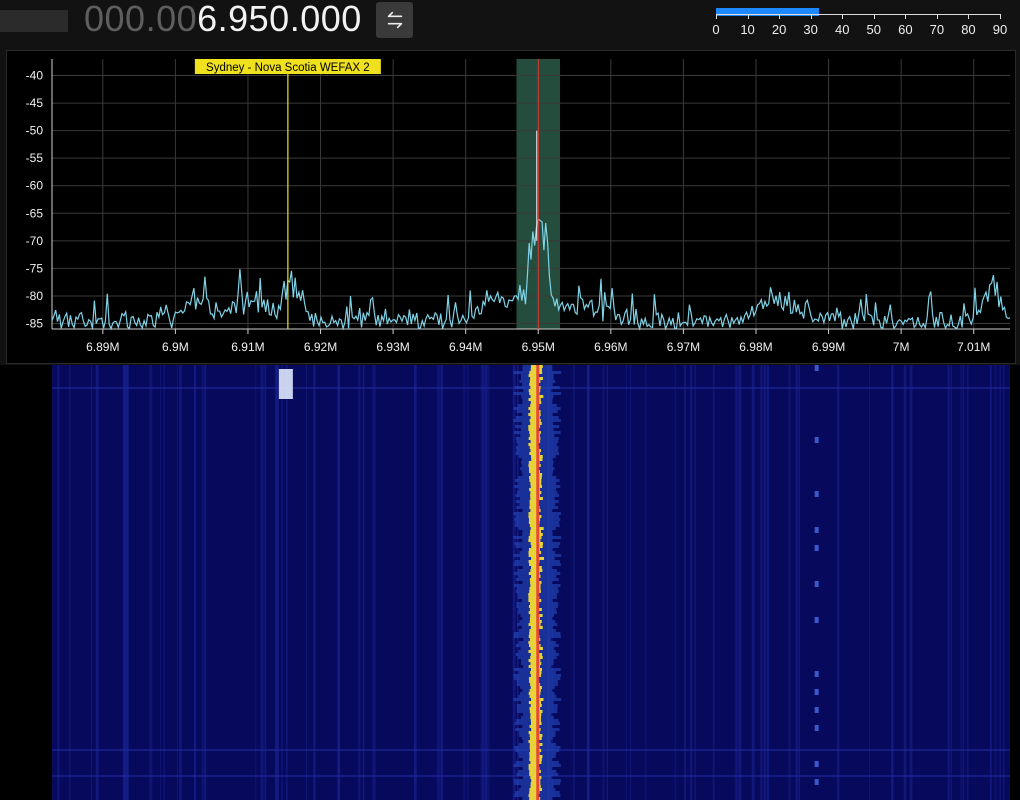 The height and width of the screenshot is (800, 1020). I want to click on station-label: Sydney - Nova Scotia WEFAX 2, so click(288, 68).